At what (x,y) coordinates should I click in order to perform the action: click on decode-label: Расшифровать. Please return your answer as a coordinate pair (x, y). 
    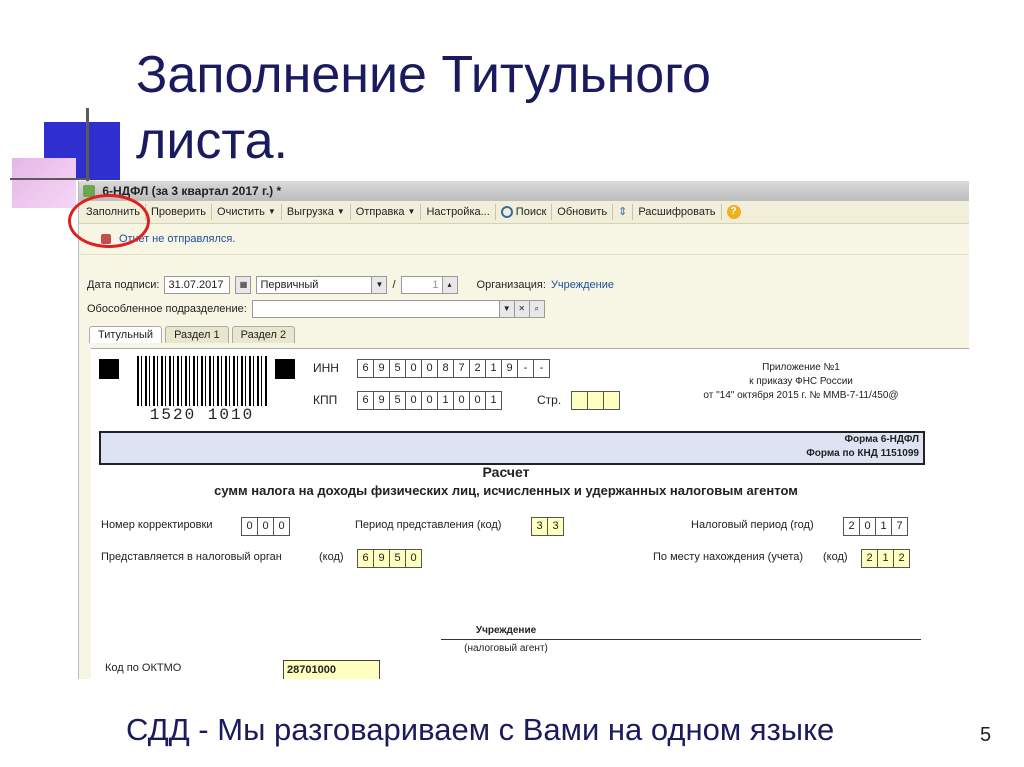
    Looking at the image, I should click on (677, 212).